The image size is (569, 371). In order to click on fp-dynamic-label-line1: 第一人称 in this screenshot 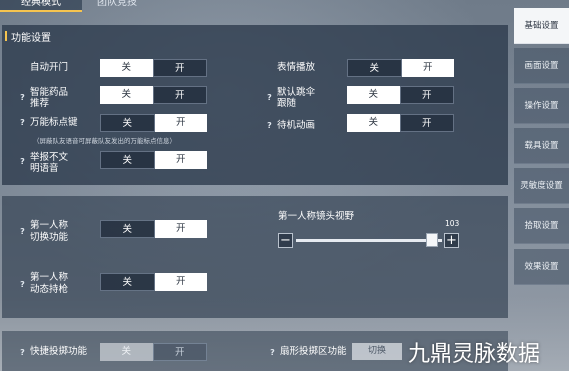, I will do `click(49, 277)`.